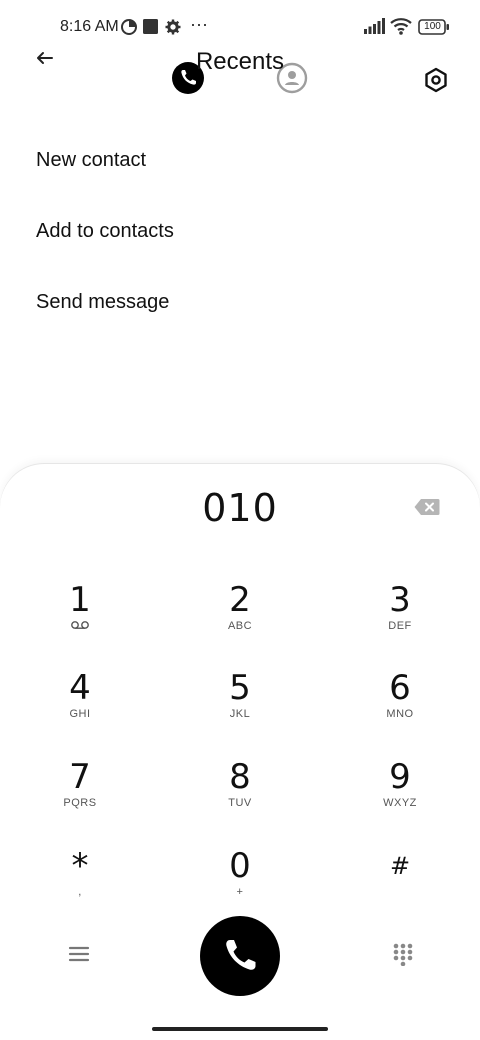  I want to click on key-letters: GHI, so click(80, 714).